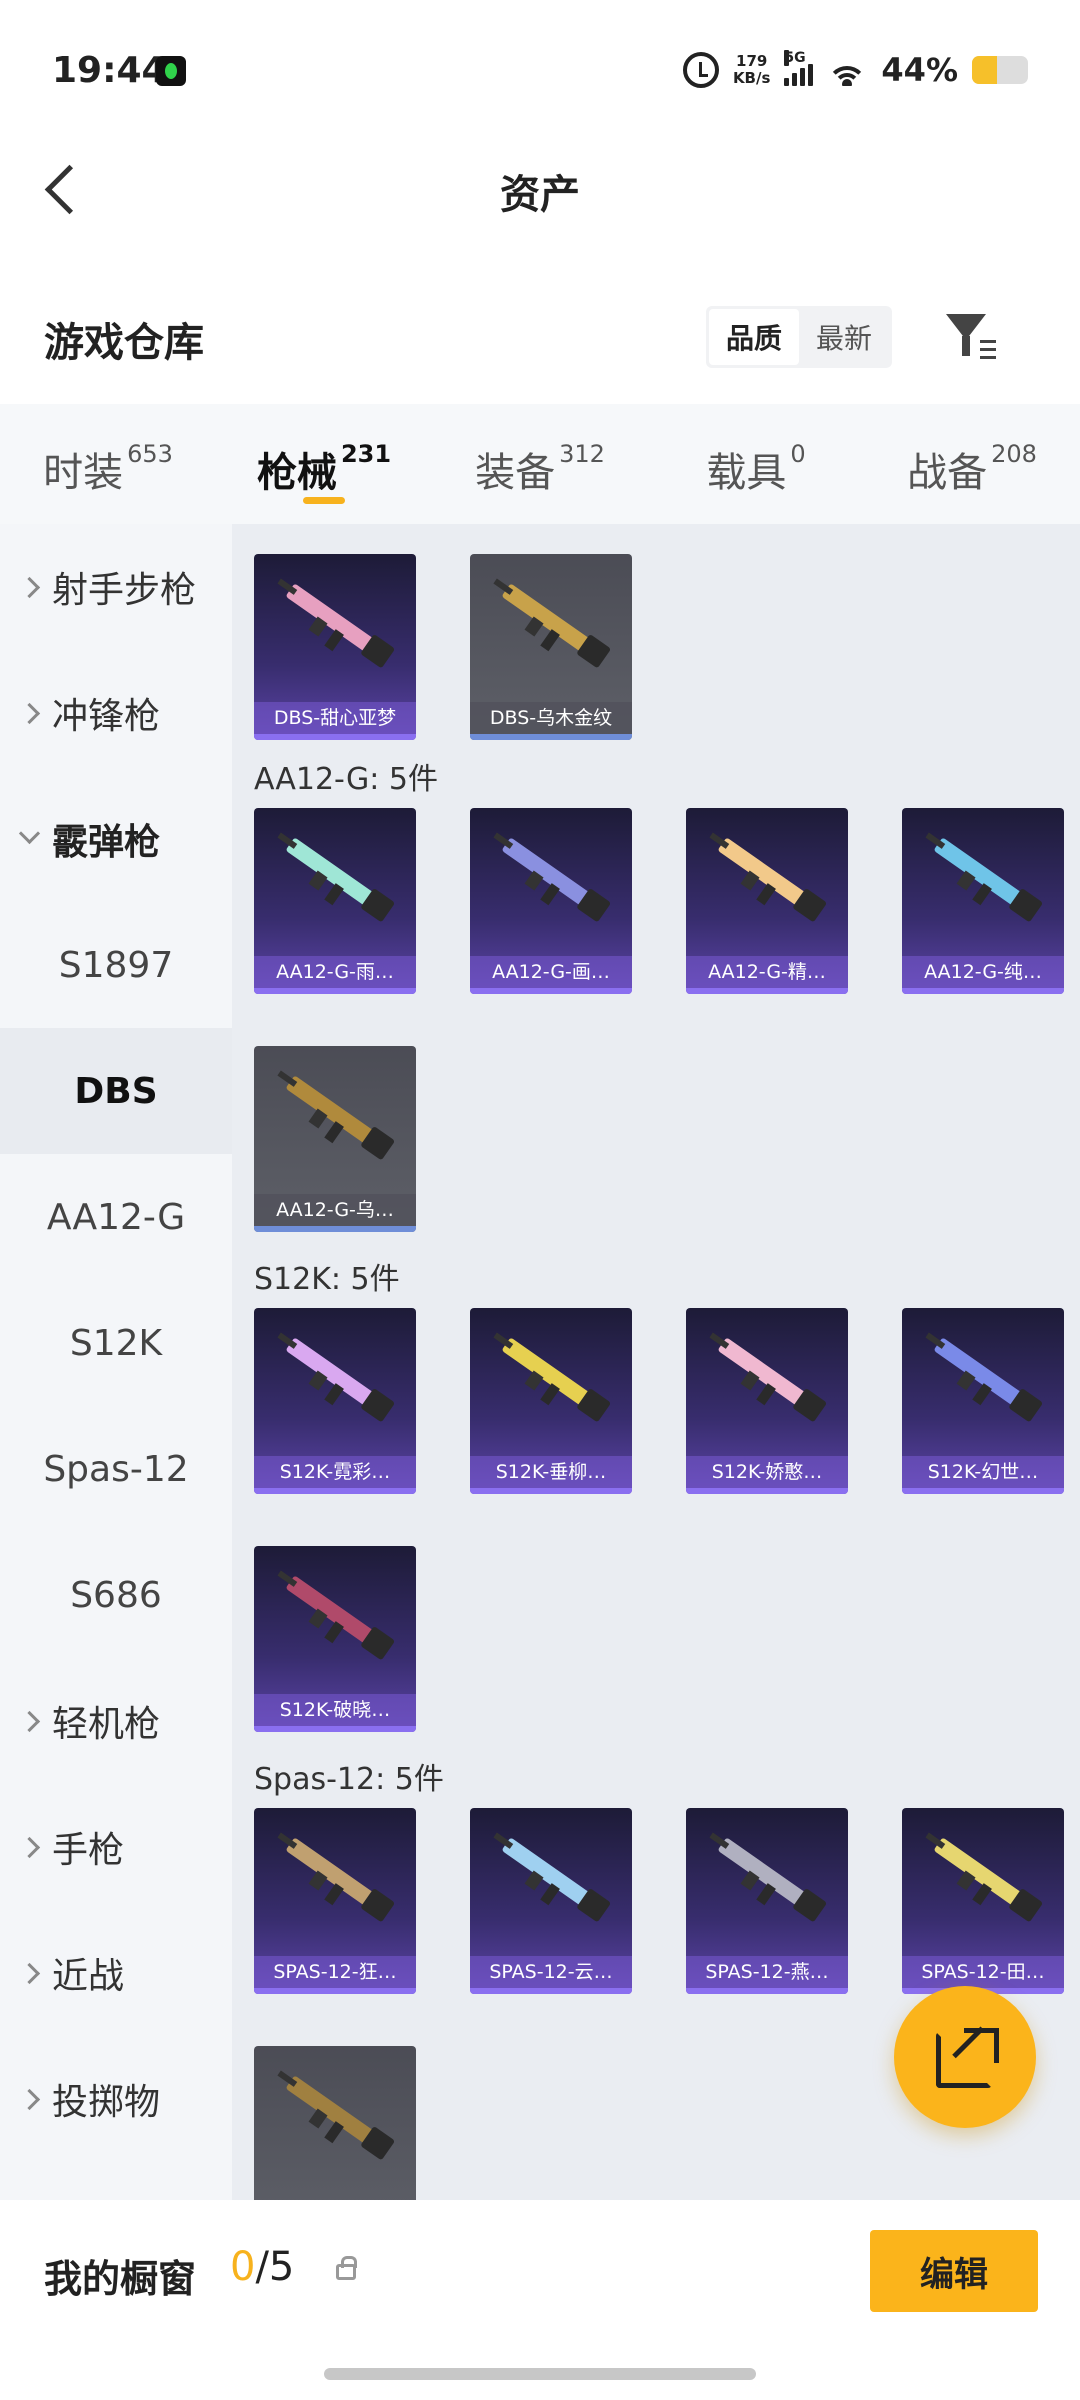 Image resolution: width=1080 pixels, height=2400 pixels. Describe the element at coordinates (116, 1343) in the screenshot. I see `sidebar-item: S12K` at that location.